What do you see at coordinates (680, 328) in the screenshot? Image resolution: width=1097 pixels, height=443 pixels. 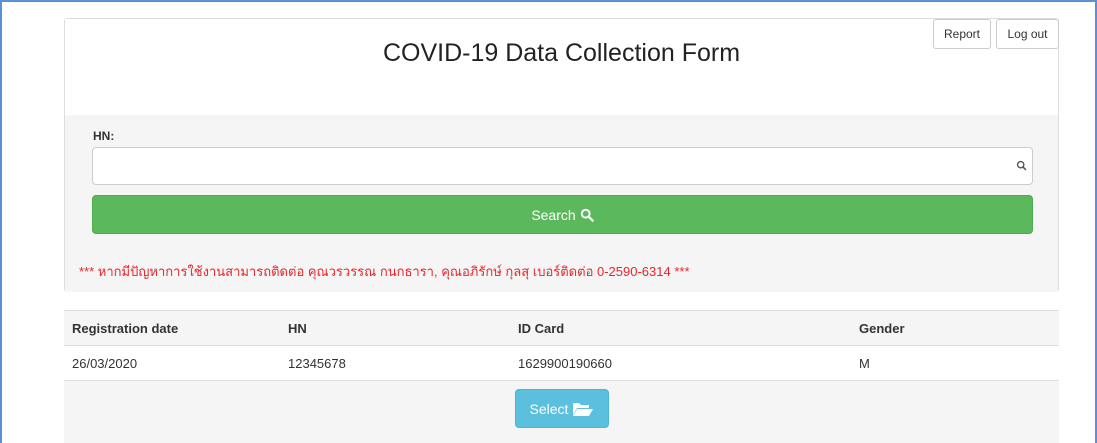 I see `column-header-id-card: ID Card` at bounding box center [680, 328].